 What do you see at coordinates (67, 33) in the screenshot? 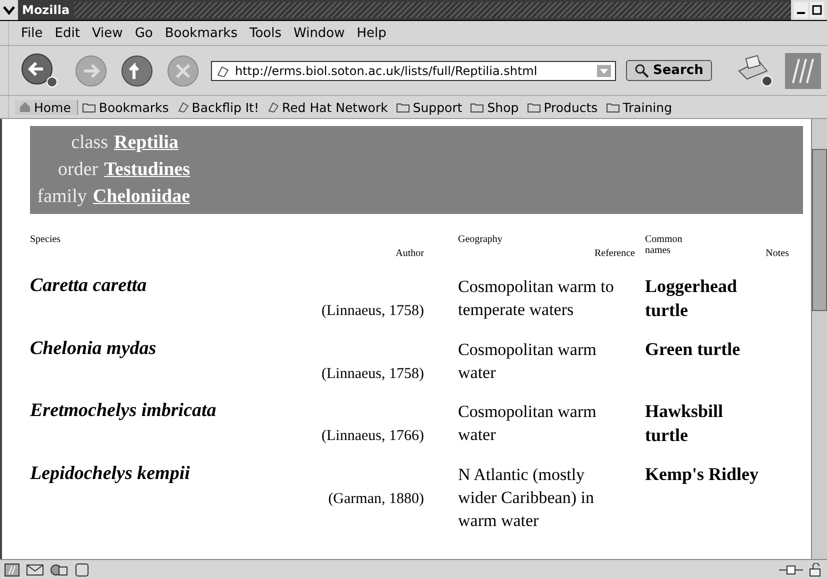
I see `menu-item: Edit` at bounding box center [67, 33].